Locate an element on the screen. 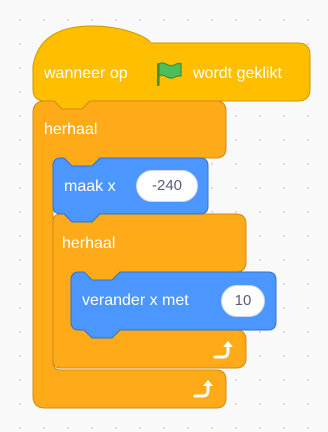 This screenshot has height=432, width=328. hat-label-after: wordt geklikt is located at coordinates (237, 73).